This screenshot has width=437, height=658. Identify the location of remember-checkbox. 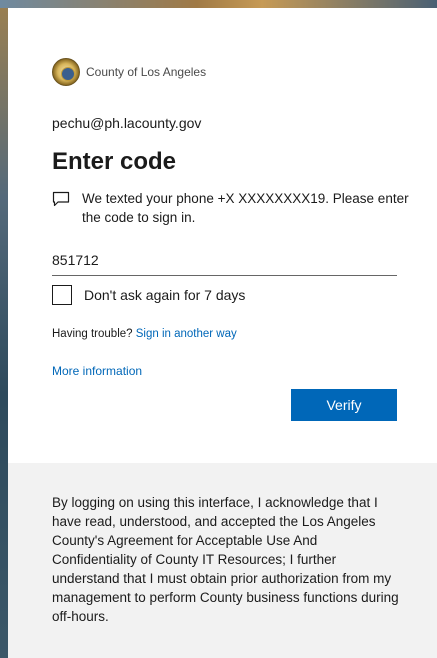
(62, 295).